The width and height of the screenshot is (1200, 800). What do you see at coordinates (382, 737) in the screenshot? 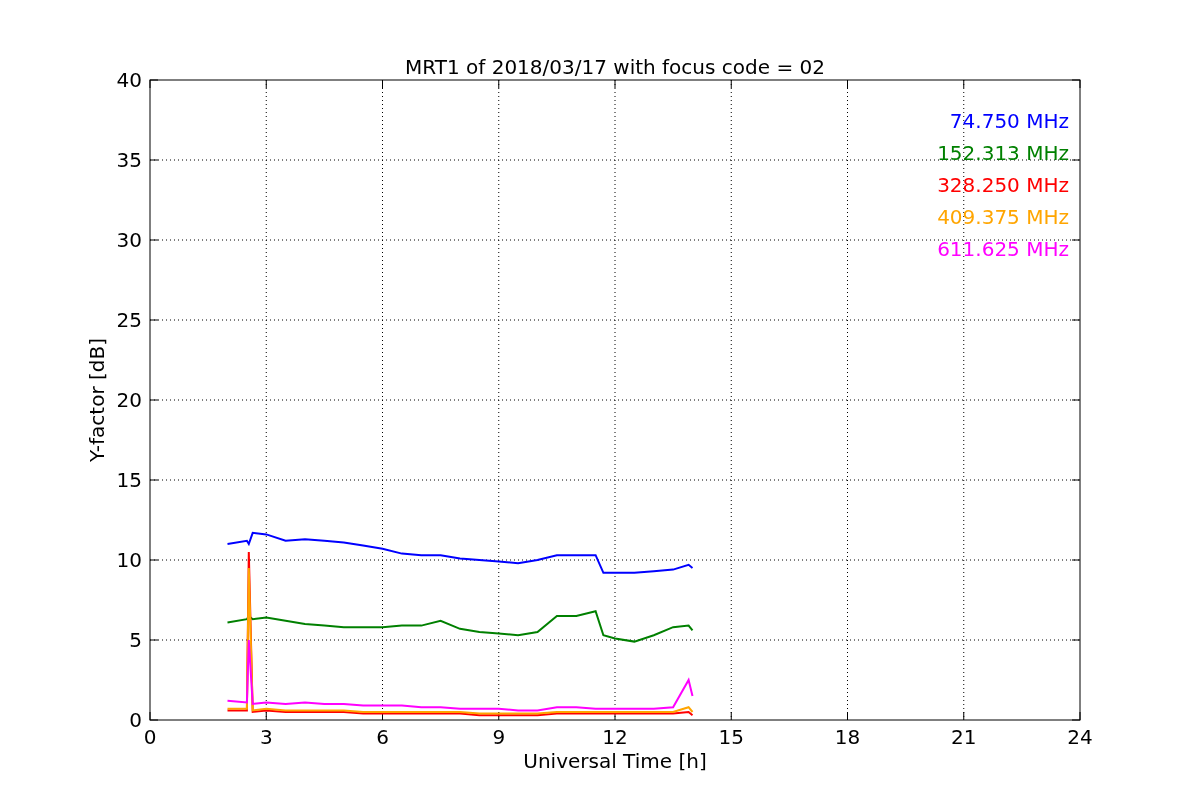
I see `tick-label: 6` at bounding box center [382, 737].